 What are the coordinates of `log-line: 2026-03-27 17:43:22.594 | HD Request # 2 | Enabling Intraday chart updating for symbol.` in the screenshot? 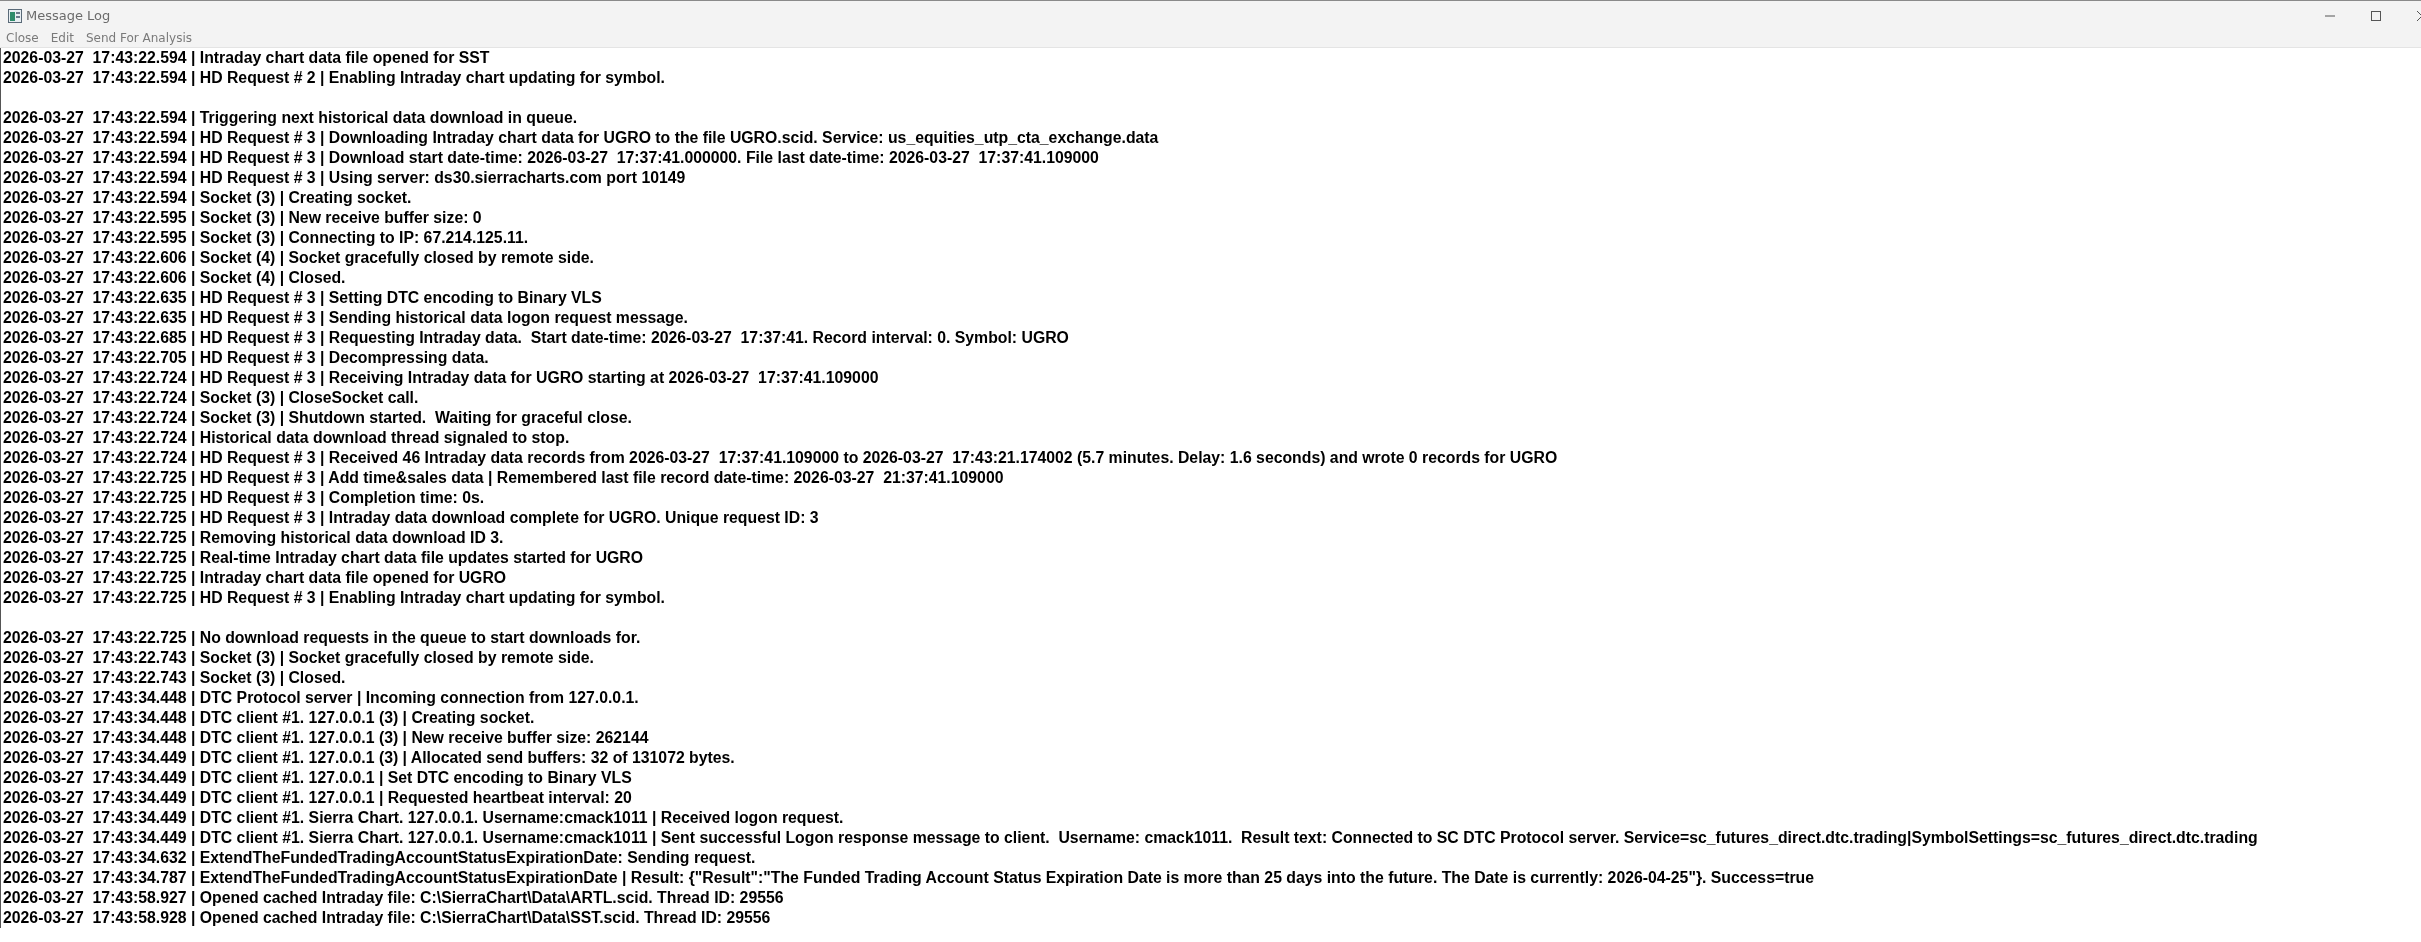 It's located at (334, 78).